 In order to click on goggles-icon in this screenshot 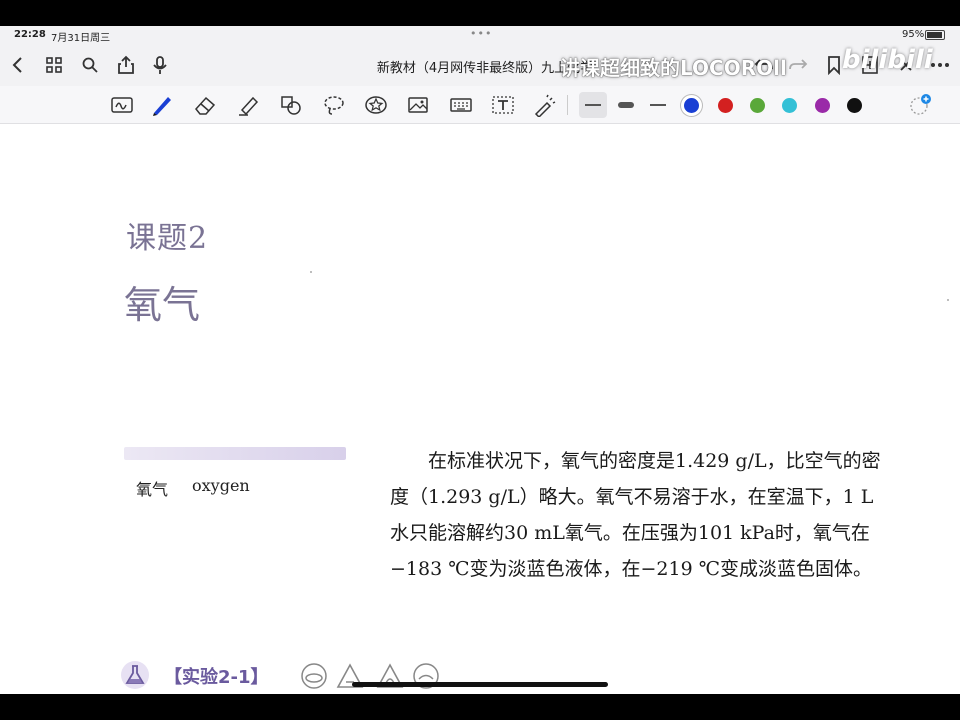, I will do `click(314, 676)`.